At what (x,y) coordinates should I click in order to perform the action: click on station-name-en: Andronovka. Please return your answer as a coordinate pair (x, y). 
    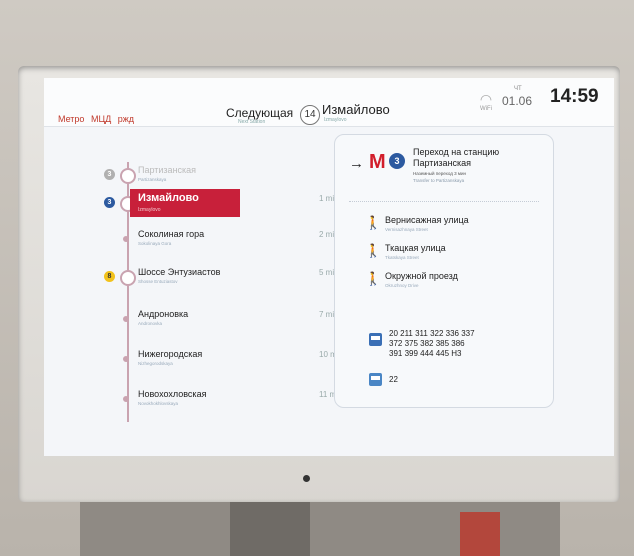
    Looking at the image, I should click on (150, 323).